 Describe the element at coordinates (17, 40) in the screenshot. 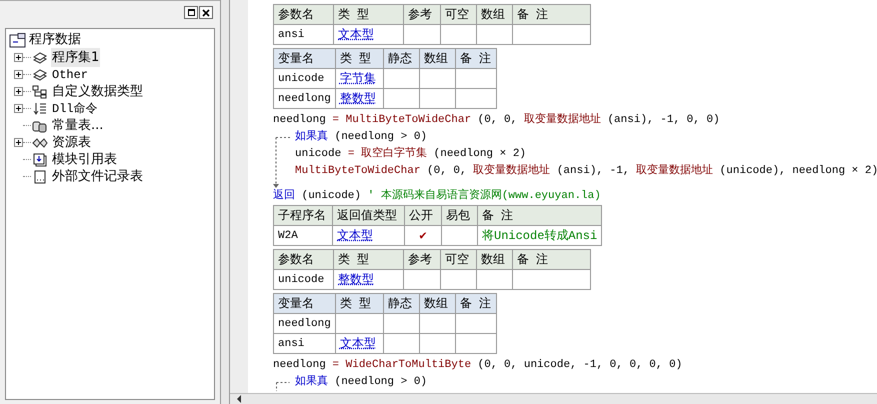

I see `program-data-icon` at that location.